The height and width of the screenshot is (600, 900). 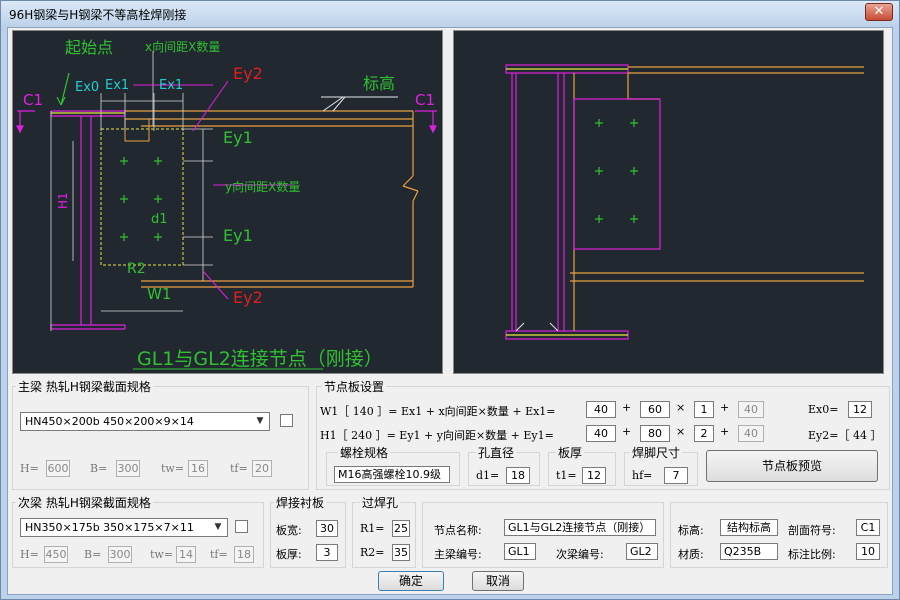 I want to click on stiffener-marks, so click(x=537, y=327).